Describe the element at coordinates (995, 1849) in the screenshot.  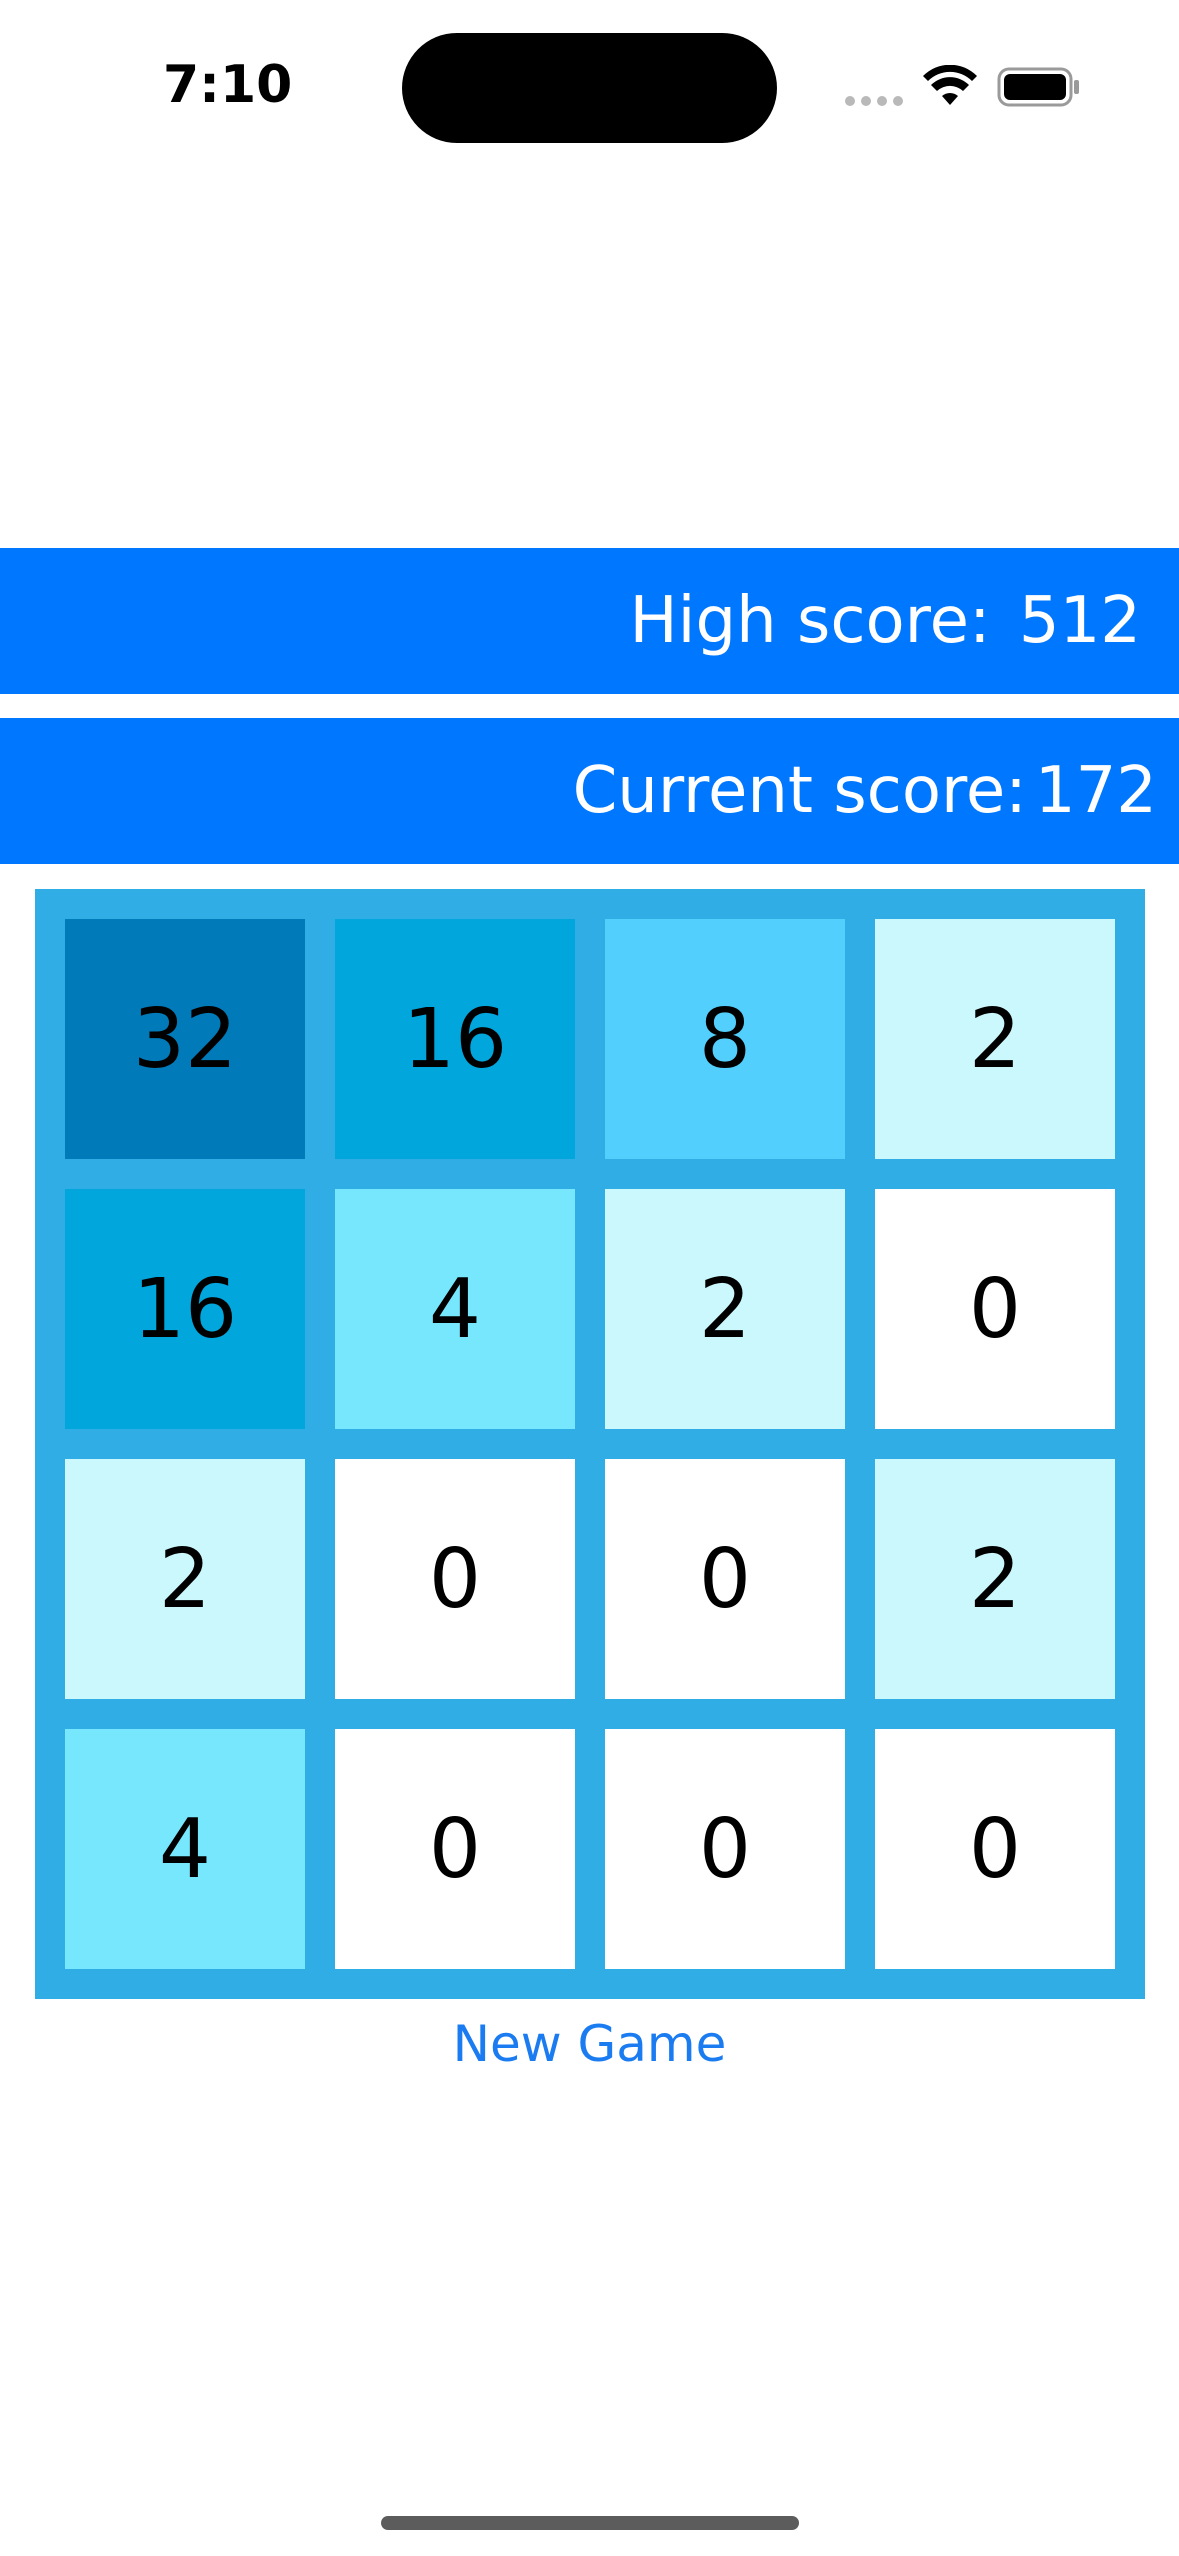
I see `tile-r3-c3: 0` at that location.